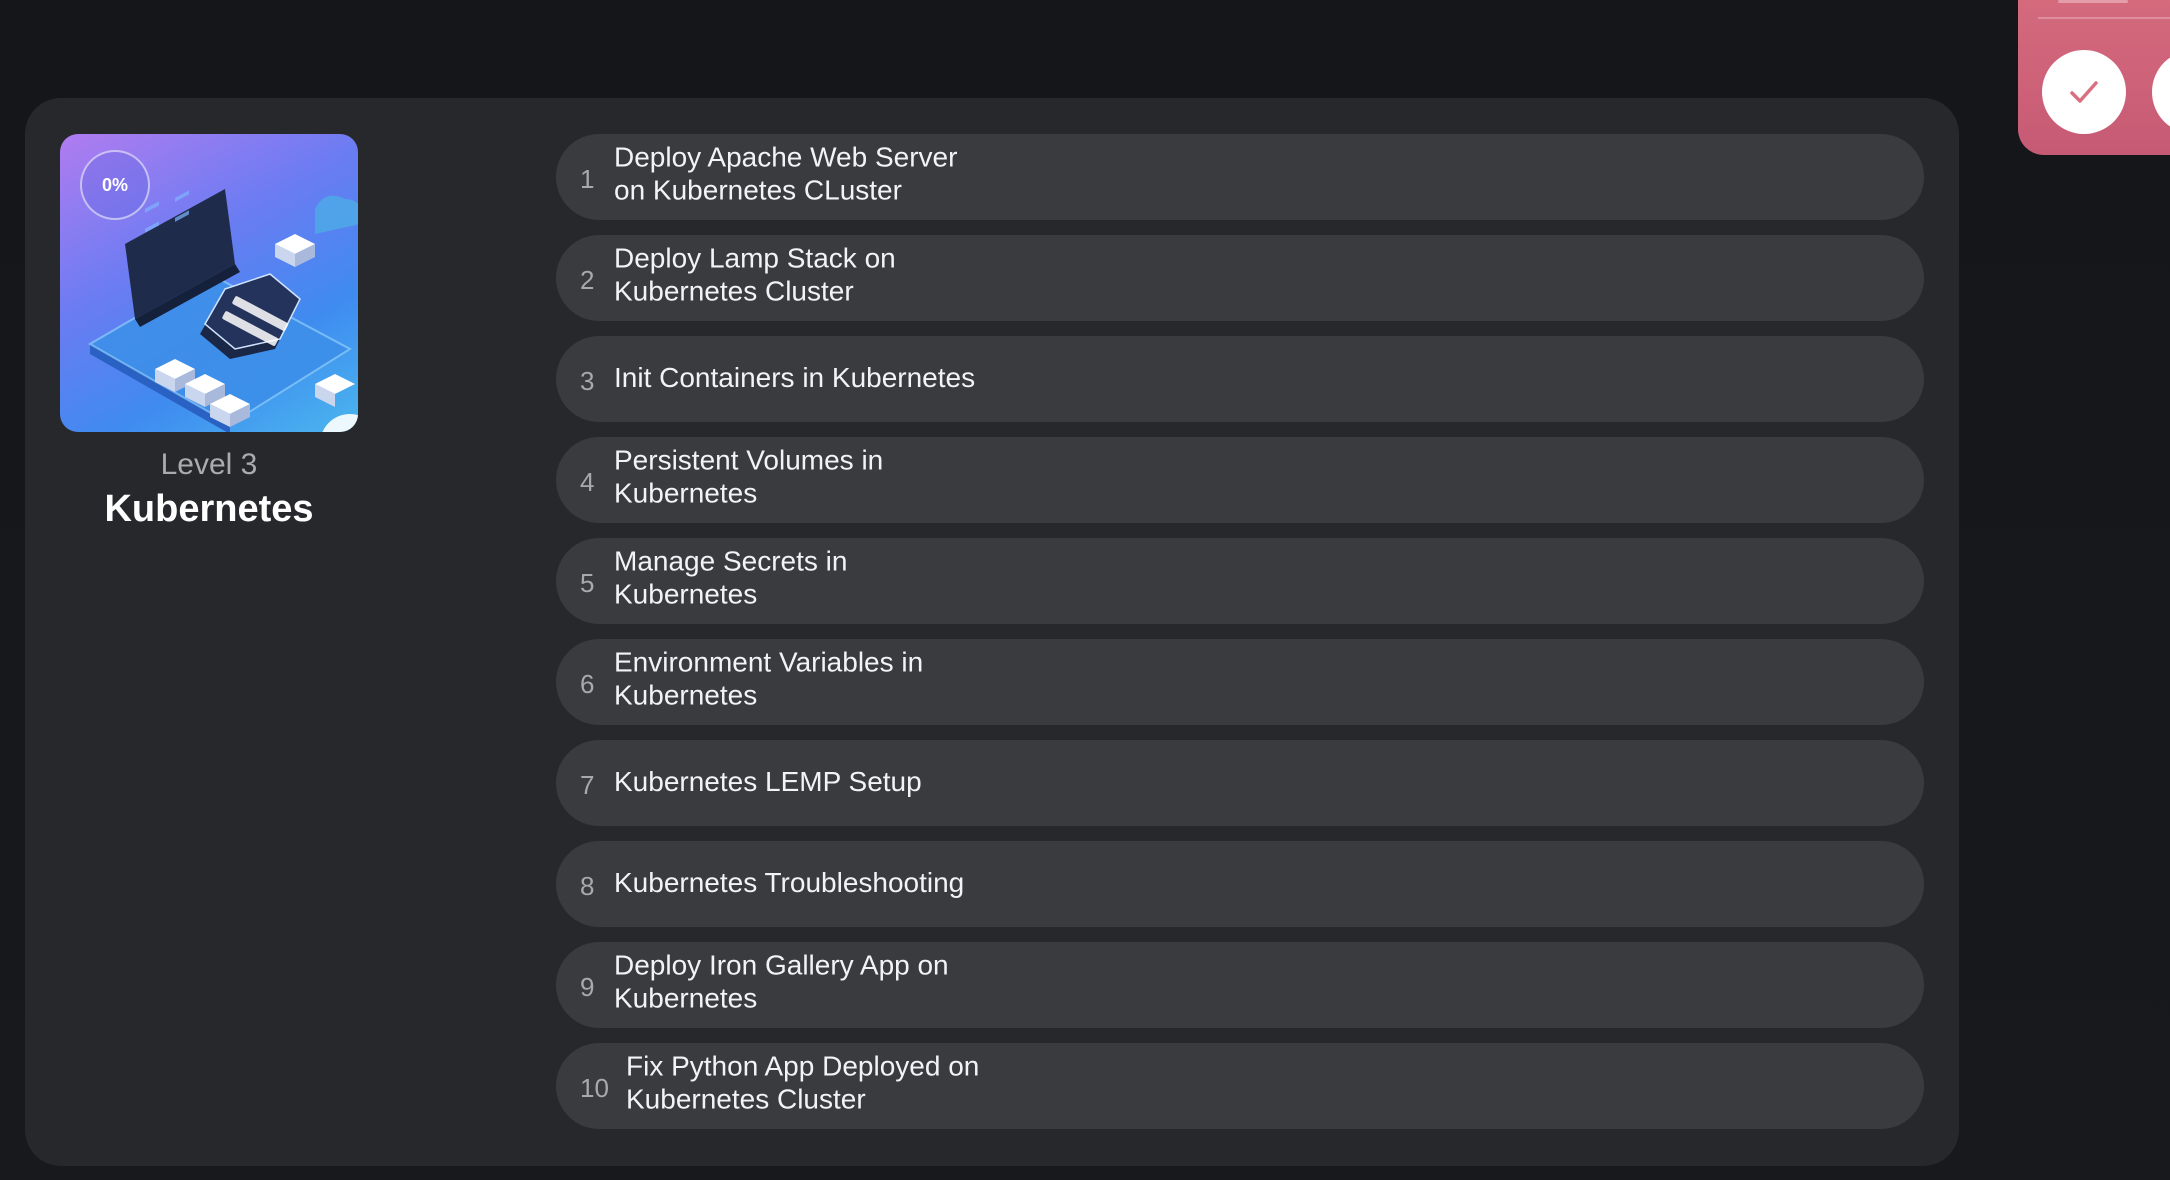 This screenshot has height=1180, width=2170. I want to click on lesson-title: Manage Secrets in Kubernetes, so click(731, 577).